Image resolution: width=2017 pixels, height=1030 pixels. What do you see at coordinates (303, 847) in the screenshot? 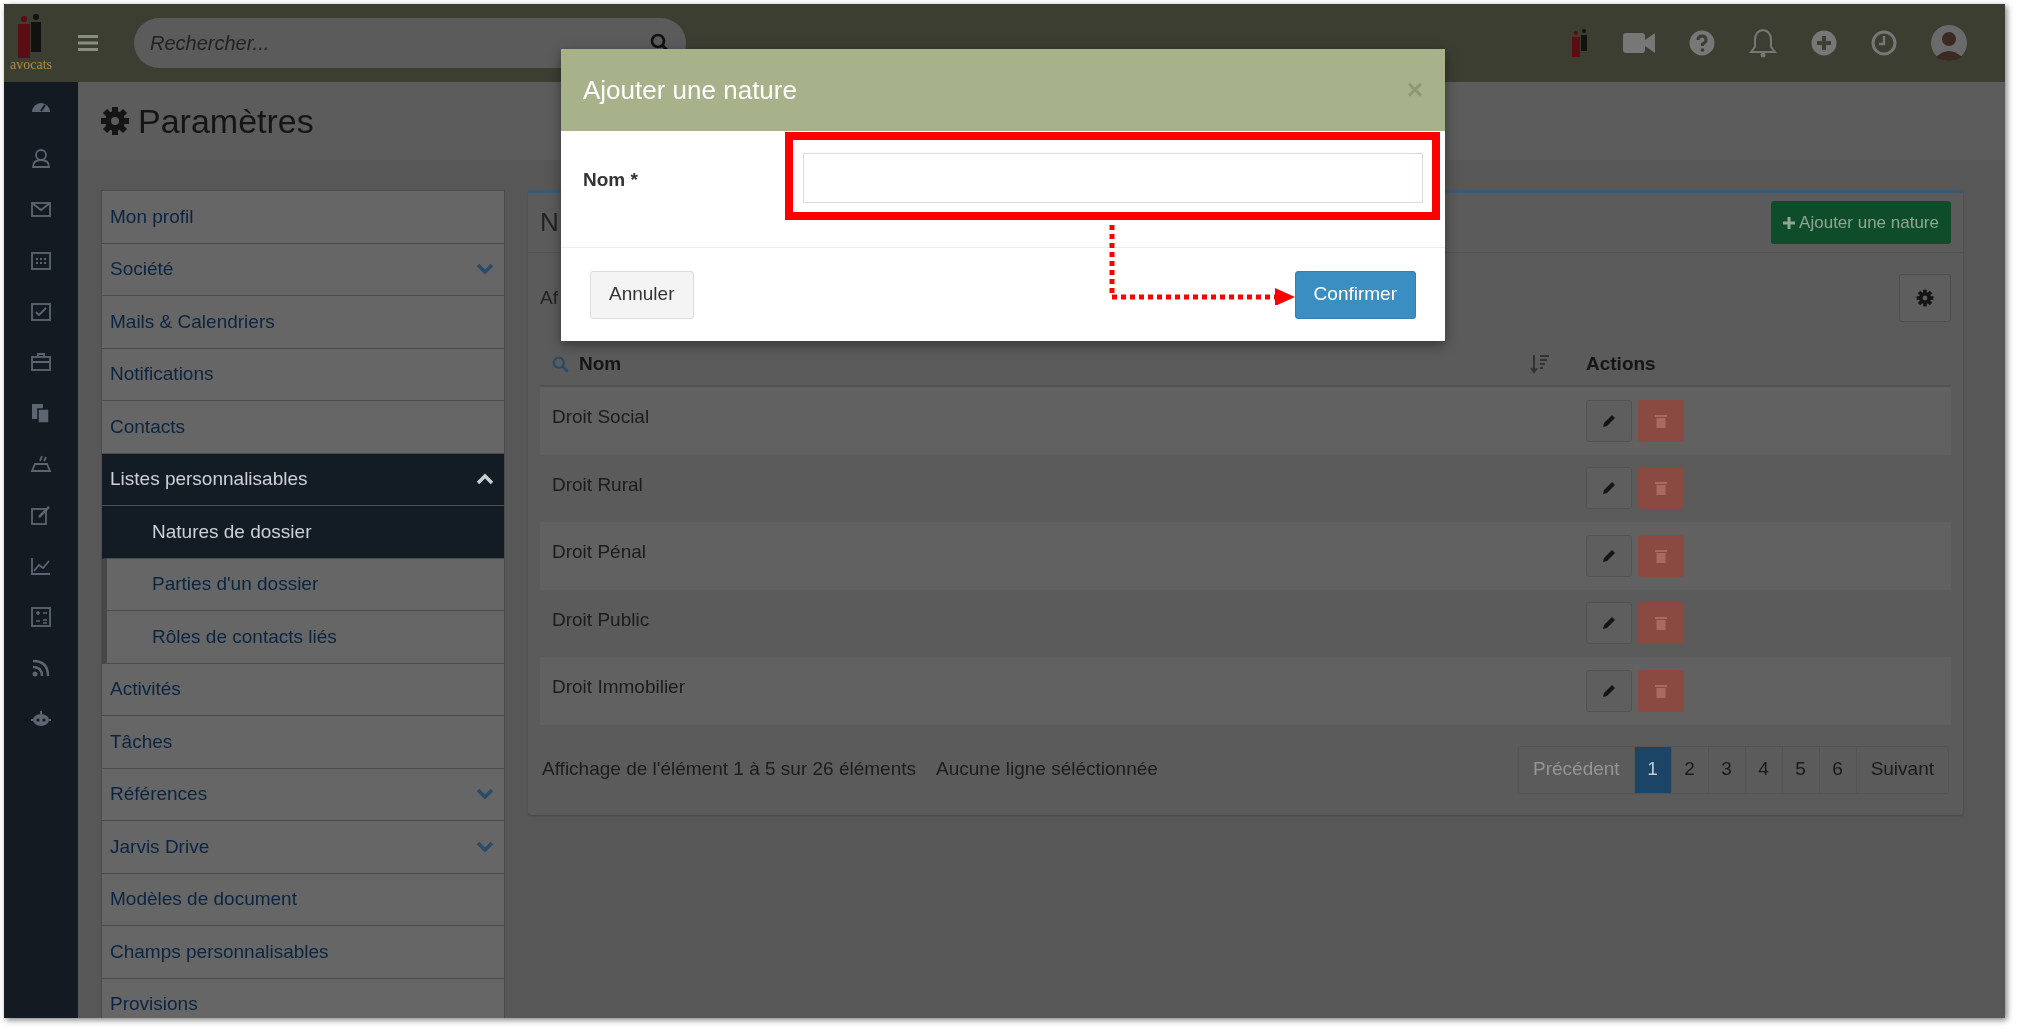
I see `menu-item: Jarvis Drive` at bounding box center [303, 847].